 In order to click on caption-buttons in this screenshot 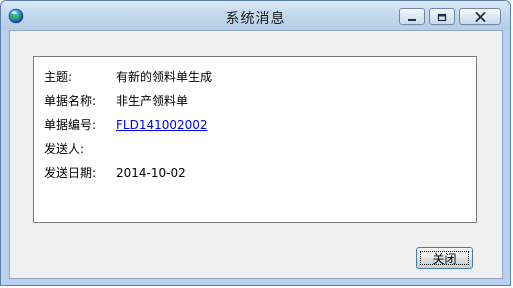, I will do `click(450, 16)`.